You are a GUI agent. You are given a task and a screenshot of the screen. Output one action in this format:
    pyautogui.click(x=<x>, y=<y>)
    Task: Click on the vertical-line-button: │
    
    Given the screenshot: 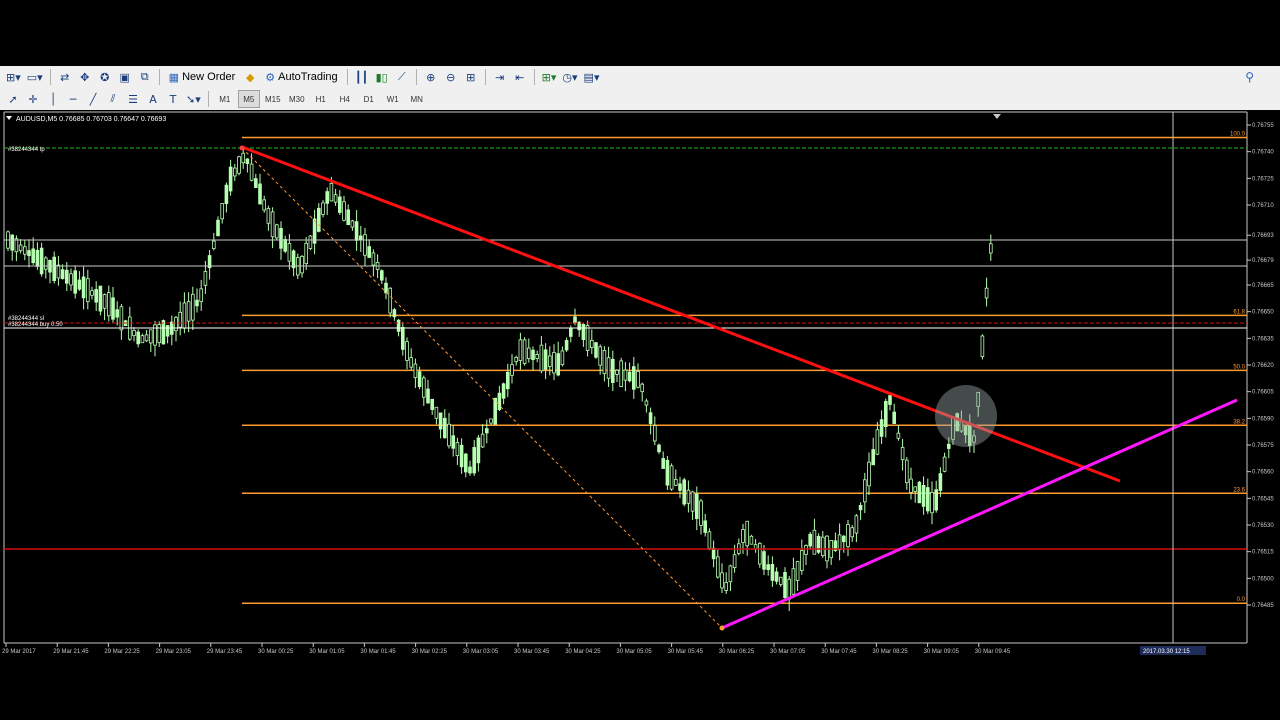 What is the action you would take?
    pyautogui.click(x=53, y=99)
    